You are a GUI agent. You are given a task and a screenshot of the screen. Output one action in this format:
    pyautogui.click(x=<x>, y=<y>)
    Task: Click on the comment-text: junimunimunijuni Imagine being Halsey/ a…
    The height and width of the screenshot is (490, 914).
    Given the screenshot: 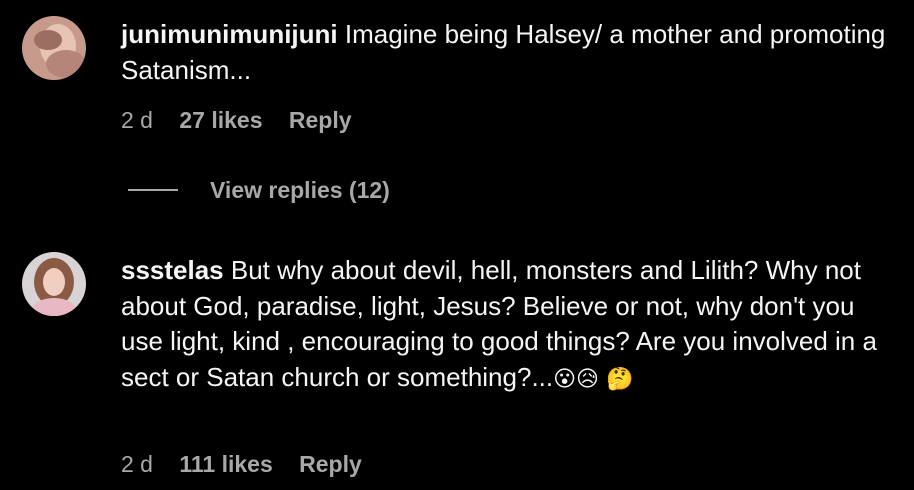 What is the action you would take?
    pyautogui.click(x=511, y=52)
    